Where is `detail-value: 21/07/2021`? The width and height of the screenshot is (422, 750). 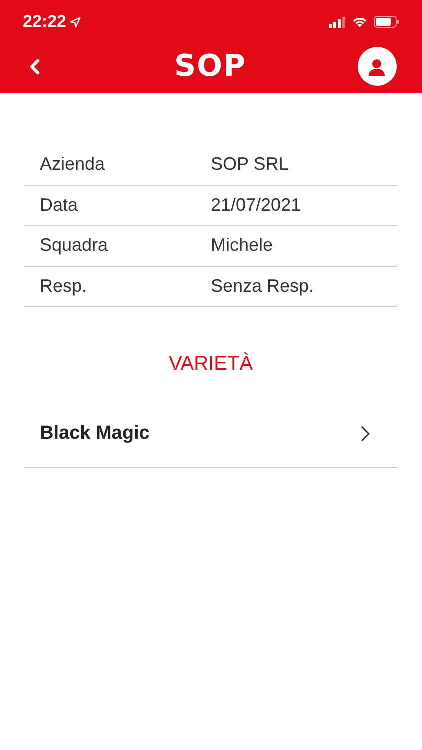
detail-value: 21/07/2021 is located at coordinates (256, 205).